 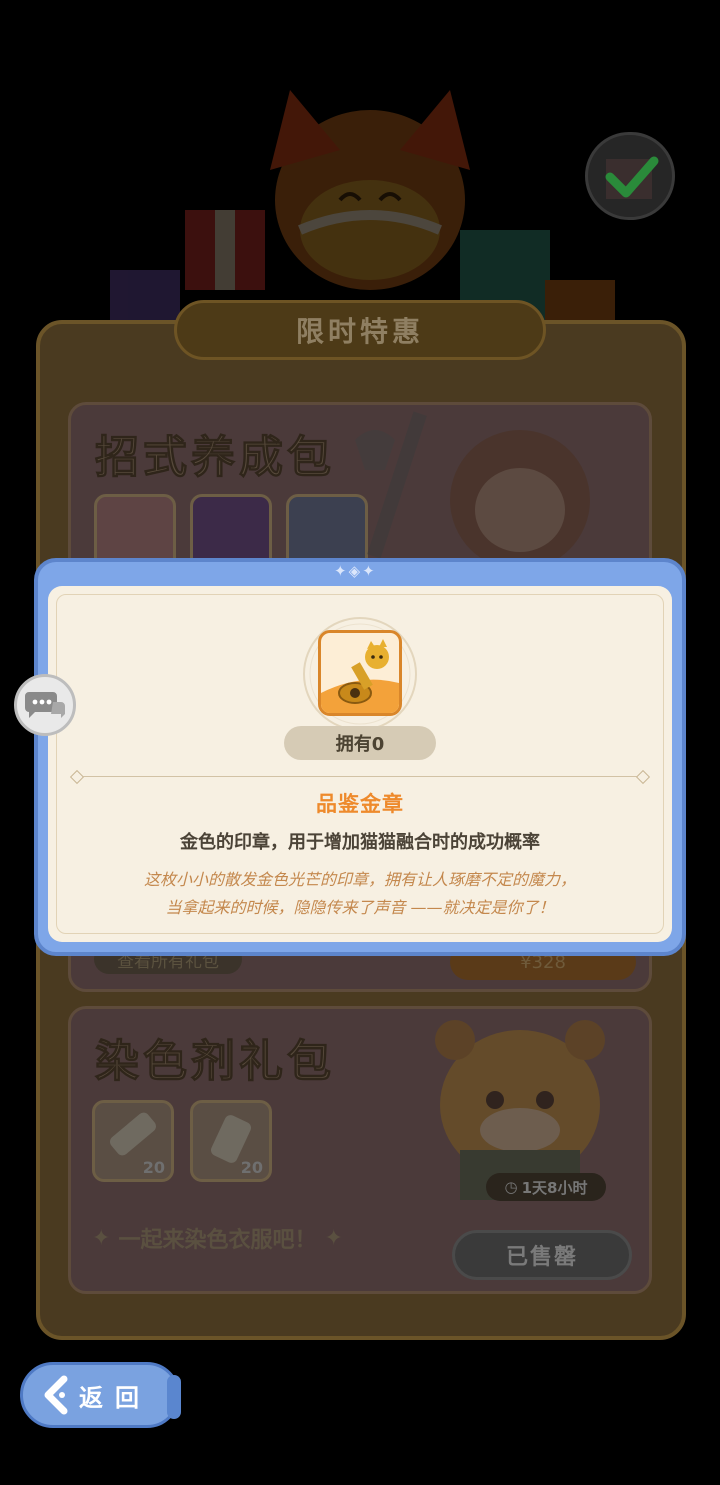 What do you see at coordinates (520, 1110) in the screenshot?
I see `hamster-character-illustration` at bounding box center [520, 1110].